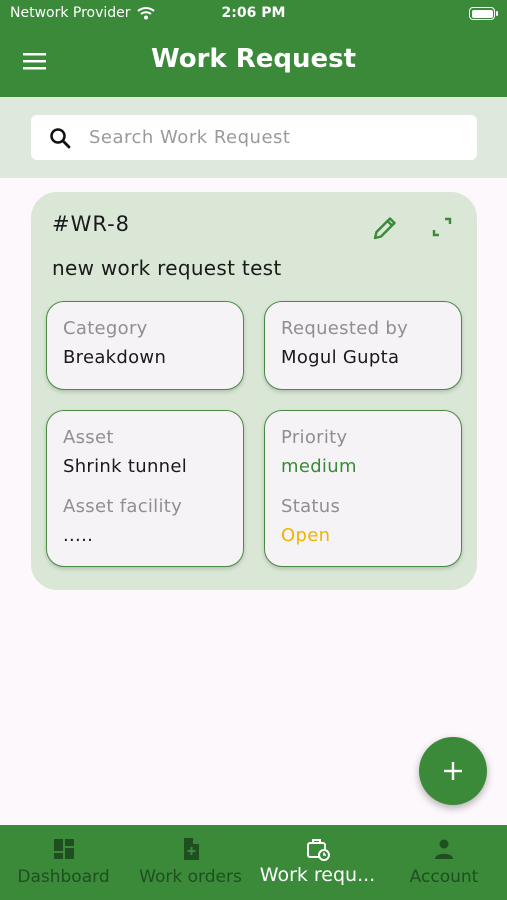 The height and width of the screenshot is (900, 507). I want to click on asset-facility-label: Asset facility, so click(123, 506).